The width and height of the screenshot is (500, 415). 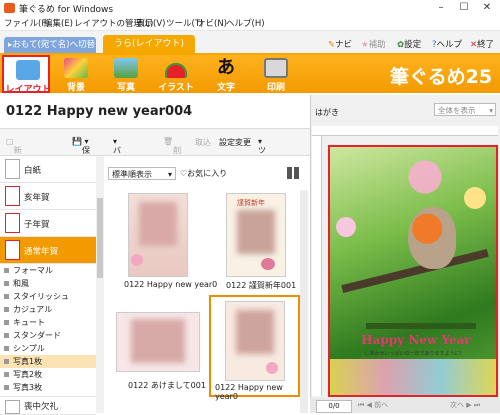 What do you see at coordinates (449, 45) in the screenshot?
I see `help-label: ヘルプ` at bounding box center [449, 45].